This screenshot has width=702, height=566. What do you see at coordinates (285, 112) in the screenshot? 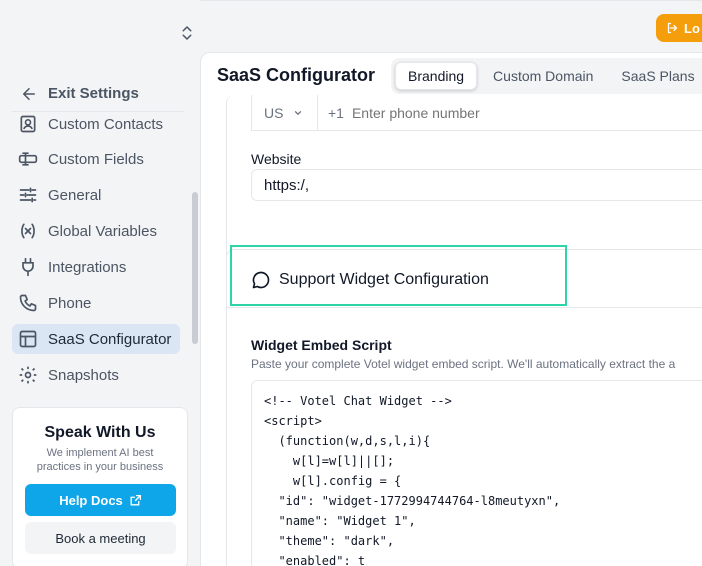
I see `country-select: US` at bounding box center [285, 112].